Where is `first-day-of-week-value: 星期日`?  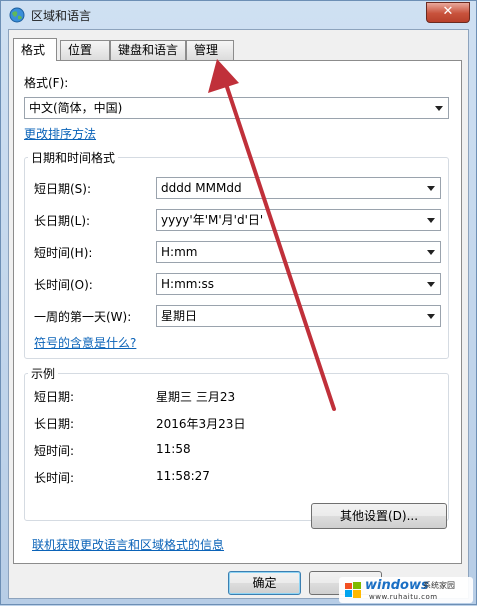
first-day-of-week-value: 星期日 is located at coordinates (179, 316).